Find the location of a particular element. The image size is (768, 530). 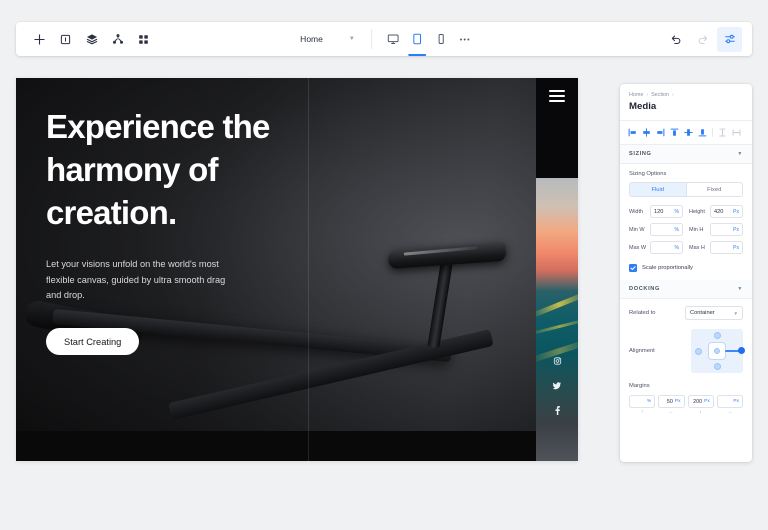

docking-section-header: DOCKING ▼ is located at coordinates (686, 289).